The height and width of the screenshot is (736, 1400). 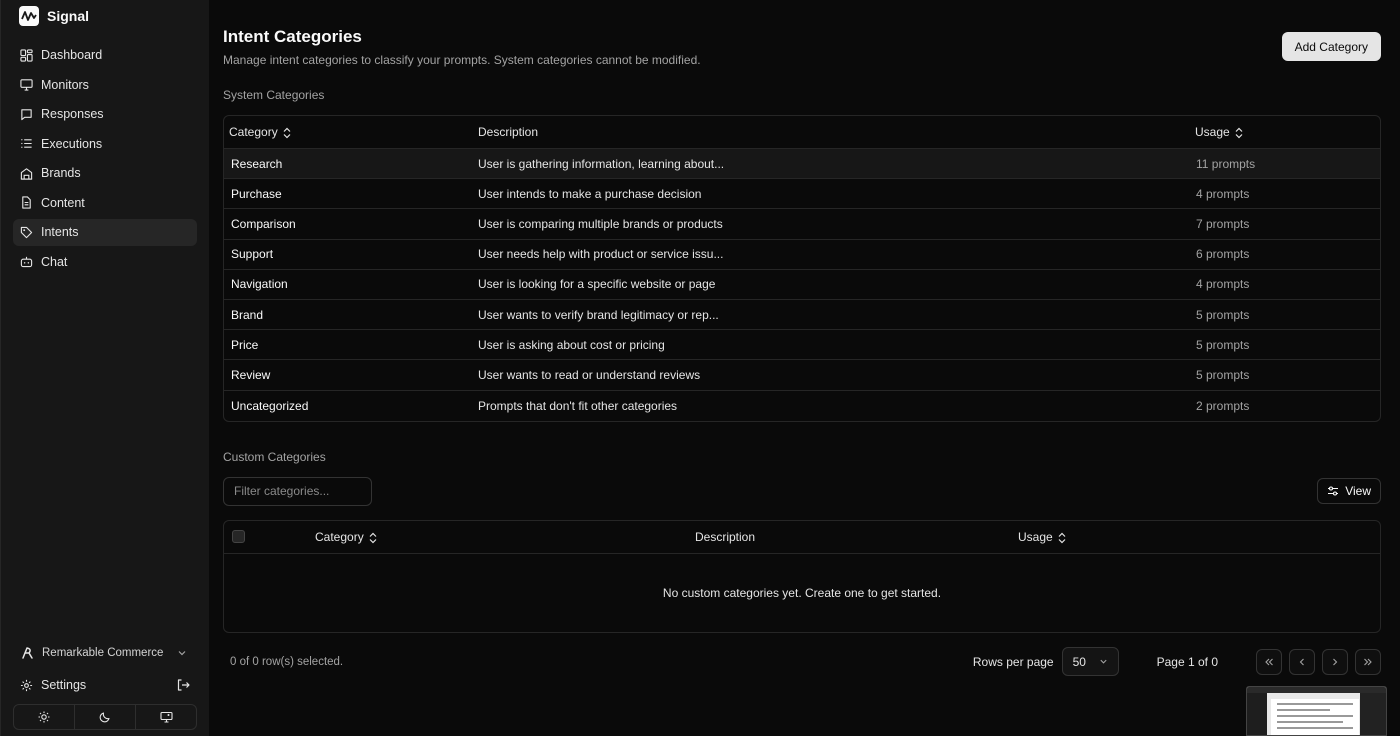 I want to click on org-logo-icon, so click(x=27, y=653).